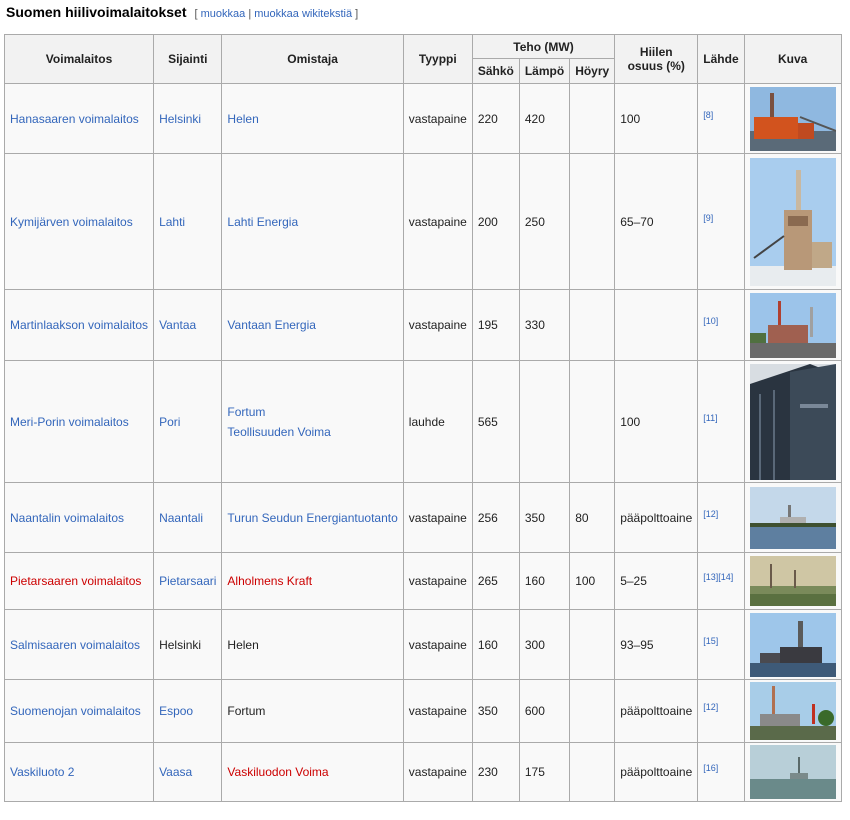  Describe the element at coordinates (495, 517) in the screenshot. I see `electric-cell: 256` at that location.